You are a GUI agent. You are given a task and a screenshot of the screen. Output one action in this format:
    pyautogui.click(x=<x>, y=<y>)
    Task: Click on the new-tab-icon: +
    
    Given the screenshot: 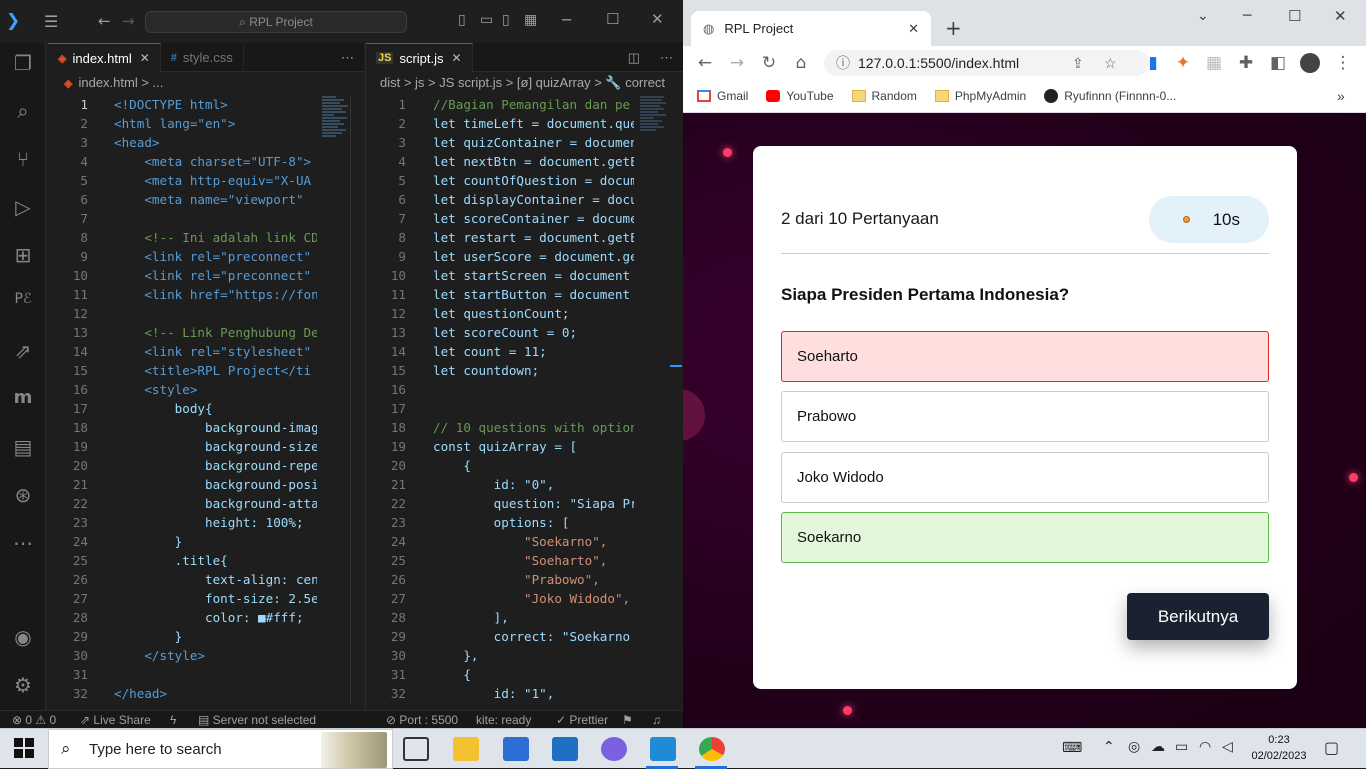 What is the action you would take?
    pyautogui.click(x=953, y=28)
    